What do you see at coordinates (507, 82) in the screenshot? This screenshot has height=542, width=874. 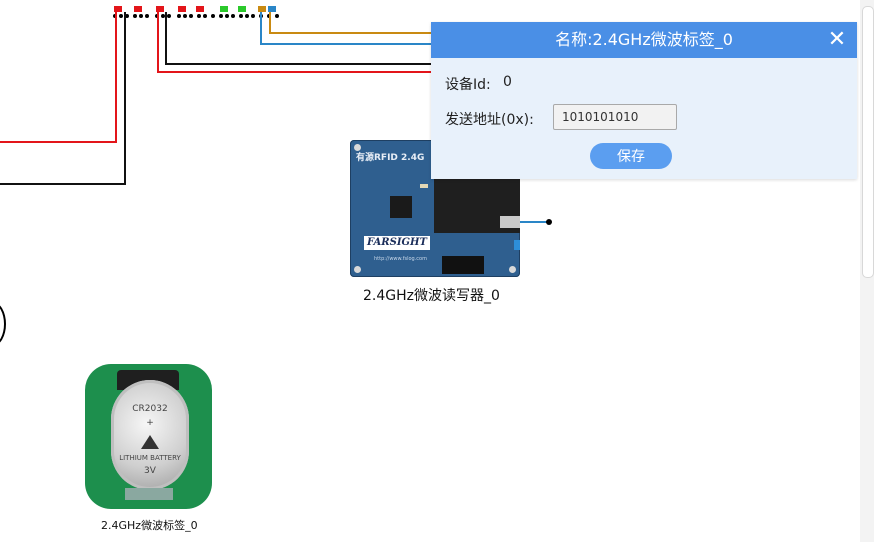 I see `device-id-value: 0` at bounding box center [507, 82].